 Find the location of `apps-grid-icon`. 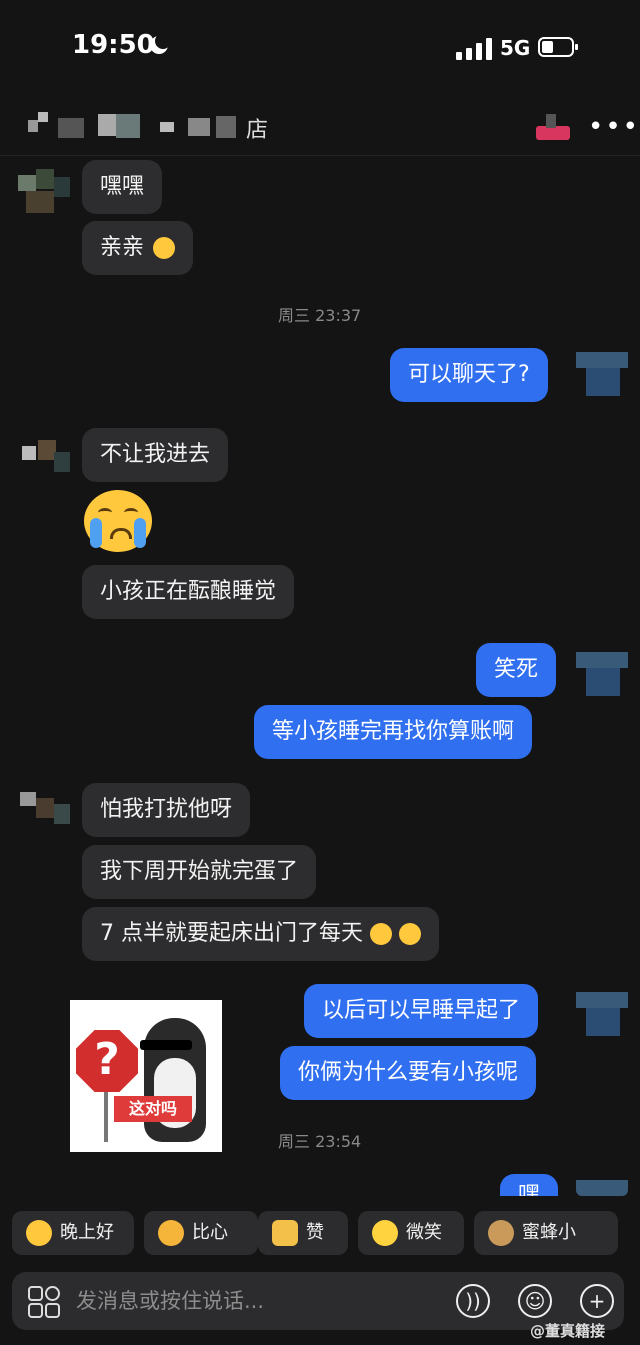

apps-grid-icon is located at coordinates (44, 1302).